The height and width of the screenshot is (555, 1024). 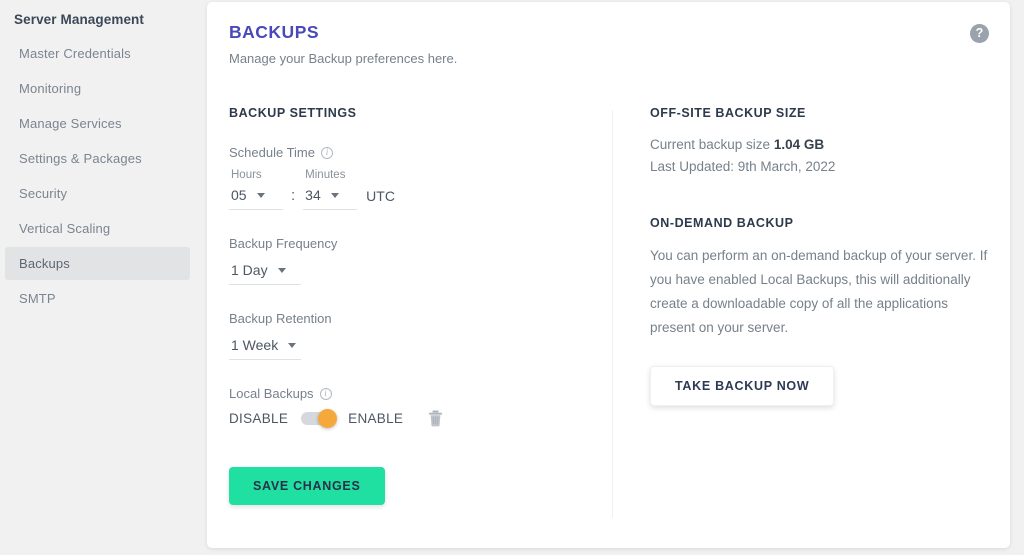 What do you see at coordinates (712, 144) in the screenshot?
I see `current-backup-size-prefix: Current backup size` at bounding box center [712, 144].